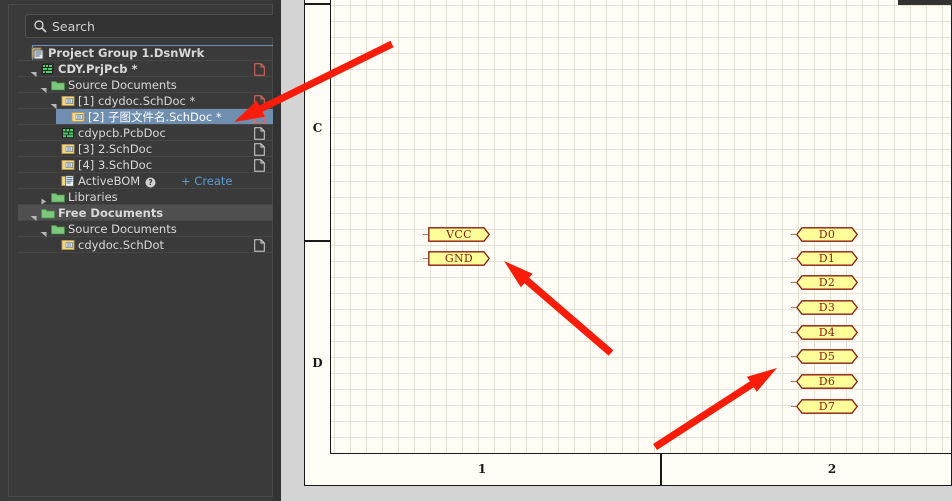 Image resolution: width=952 pixels, height=501 pixels. I want to click on zone-col-label-1: 2, so click(832, 469).